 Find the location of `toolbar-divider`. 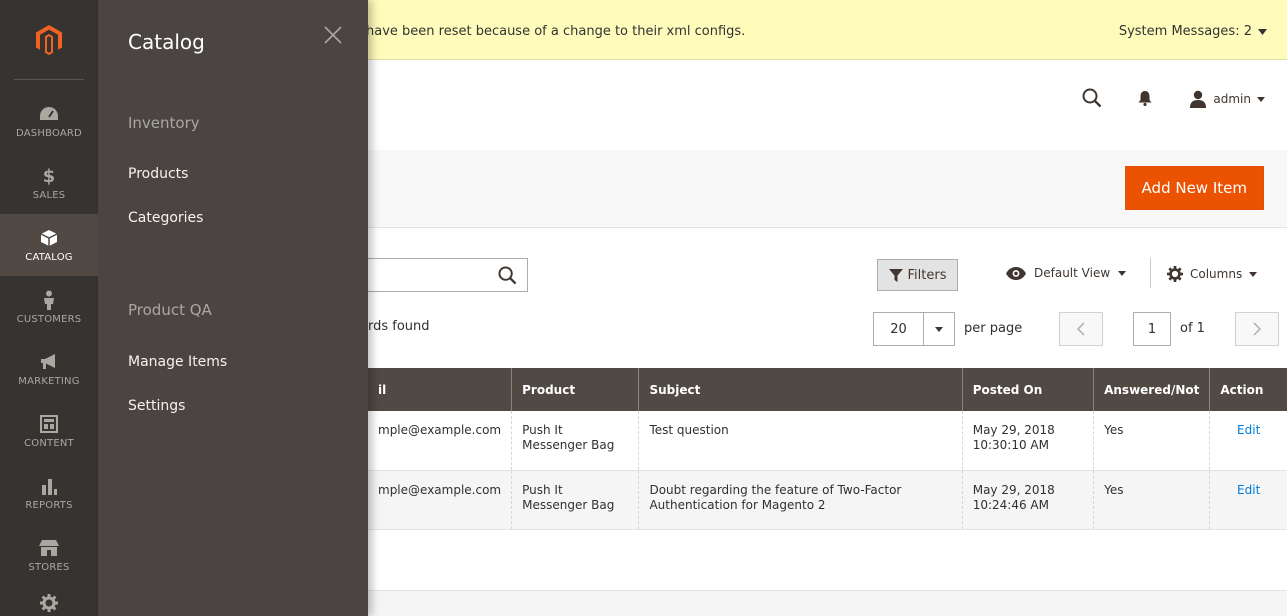

toolbar-divider is located at coordinates (1150, 273).